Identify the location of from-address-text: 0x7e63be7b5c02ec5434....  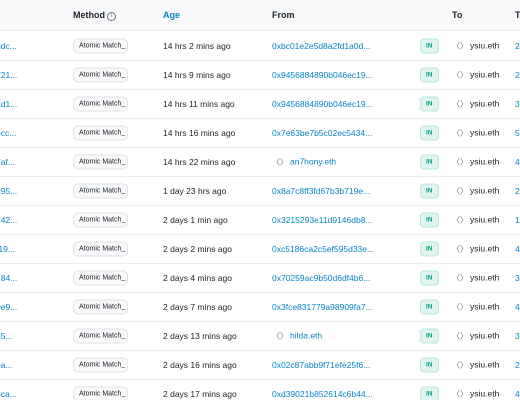
(322, 133).